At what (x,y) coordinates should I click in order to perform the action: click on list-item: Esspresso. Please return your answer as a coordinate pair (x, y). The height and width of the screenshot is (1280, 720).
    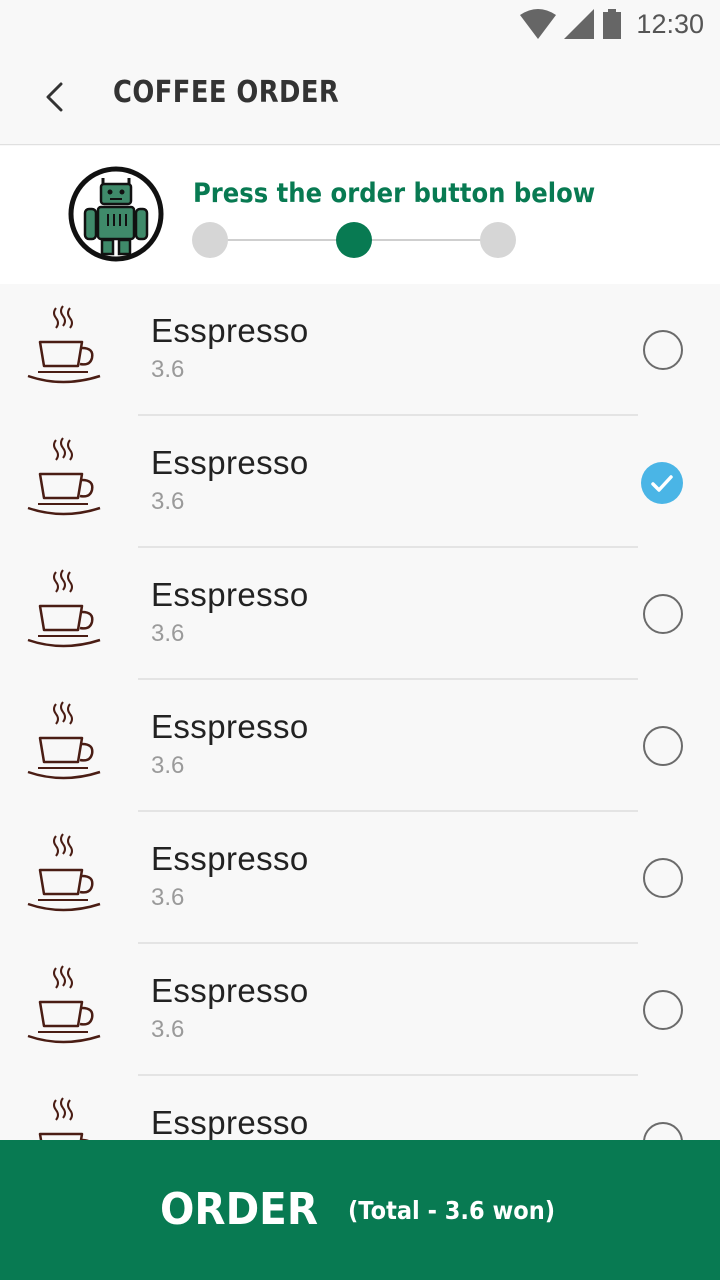
    Looking at the image, I should click on (360, 1108).